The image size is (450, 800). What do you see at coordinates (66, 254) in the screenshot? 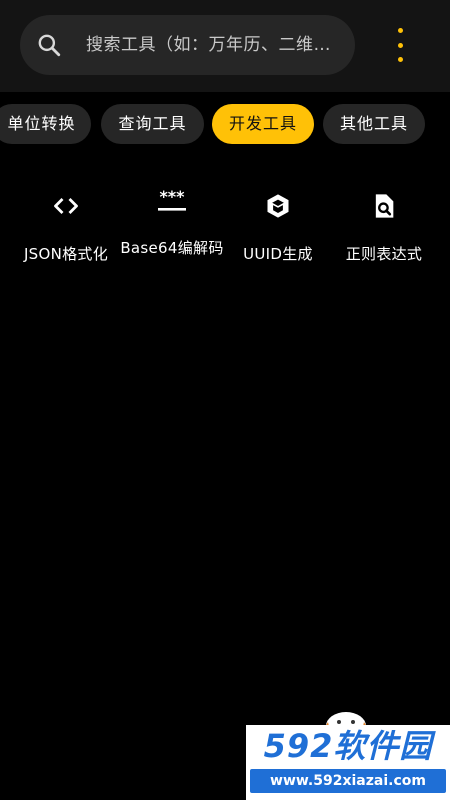
I see `tool-label: JSON格式化` at bounding box center [66, 254].